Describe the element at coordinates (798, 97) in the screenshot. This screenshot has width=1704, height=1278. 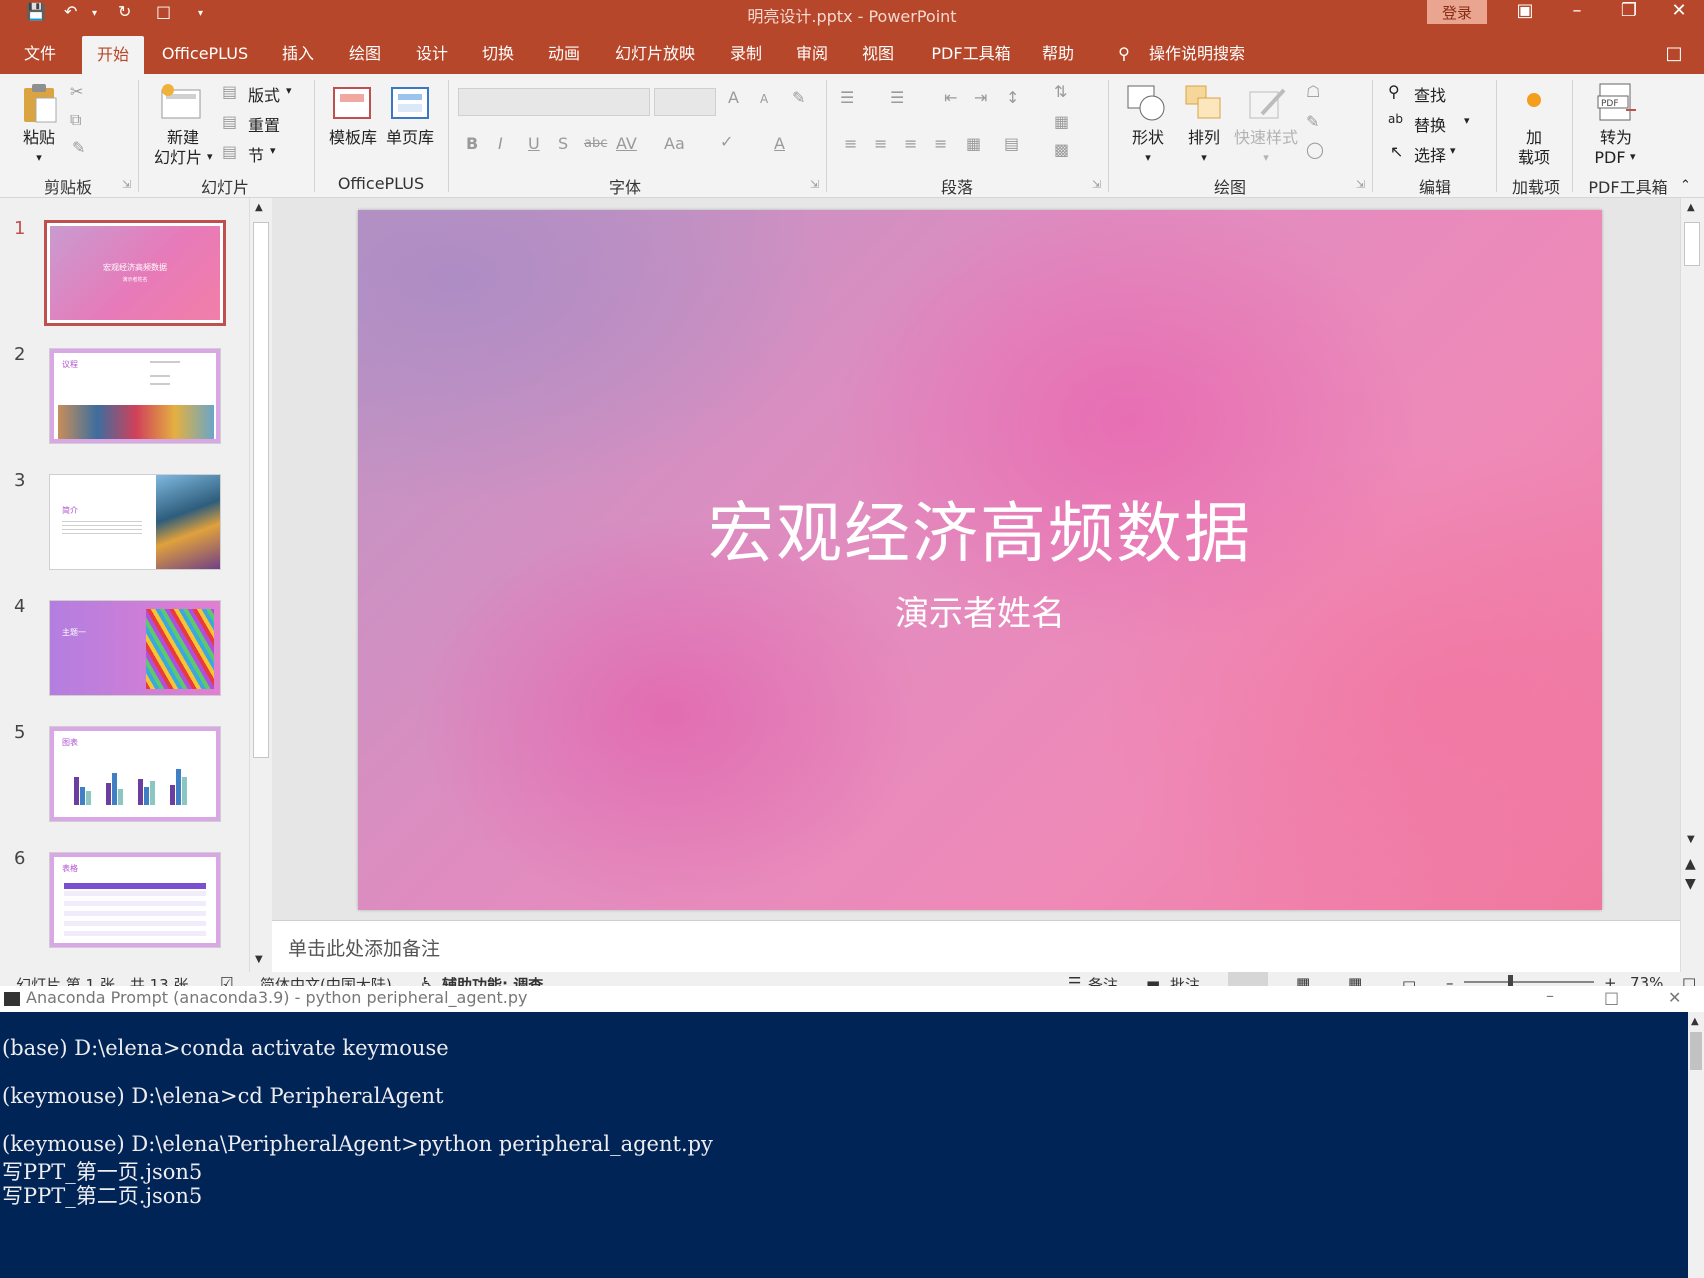
I see `clear-formatting-icon: ✎` at that location.